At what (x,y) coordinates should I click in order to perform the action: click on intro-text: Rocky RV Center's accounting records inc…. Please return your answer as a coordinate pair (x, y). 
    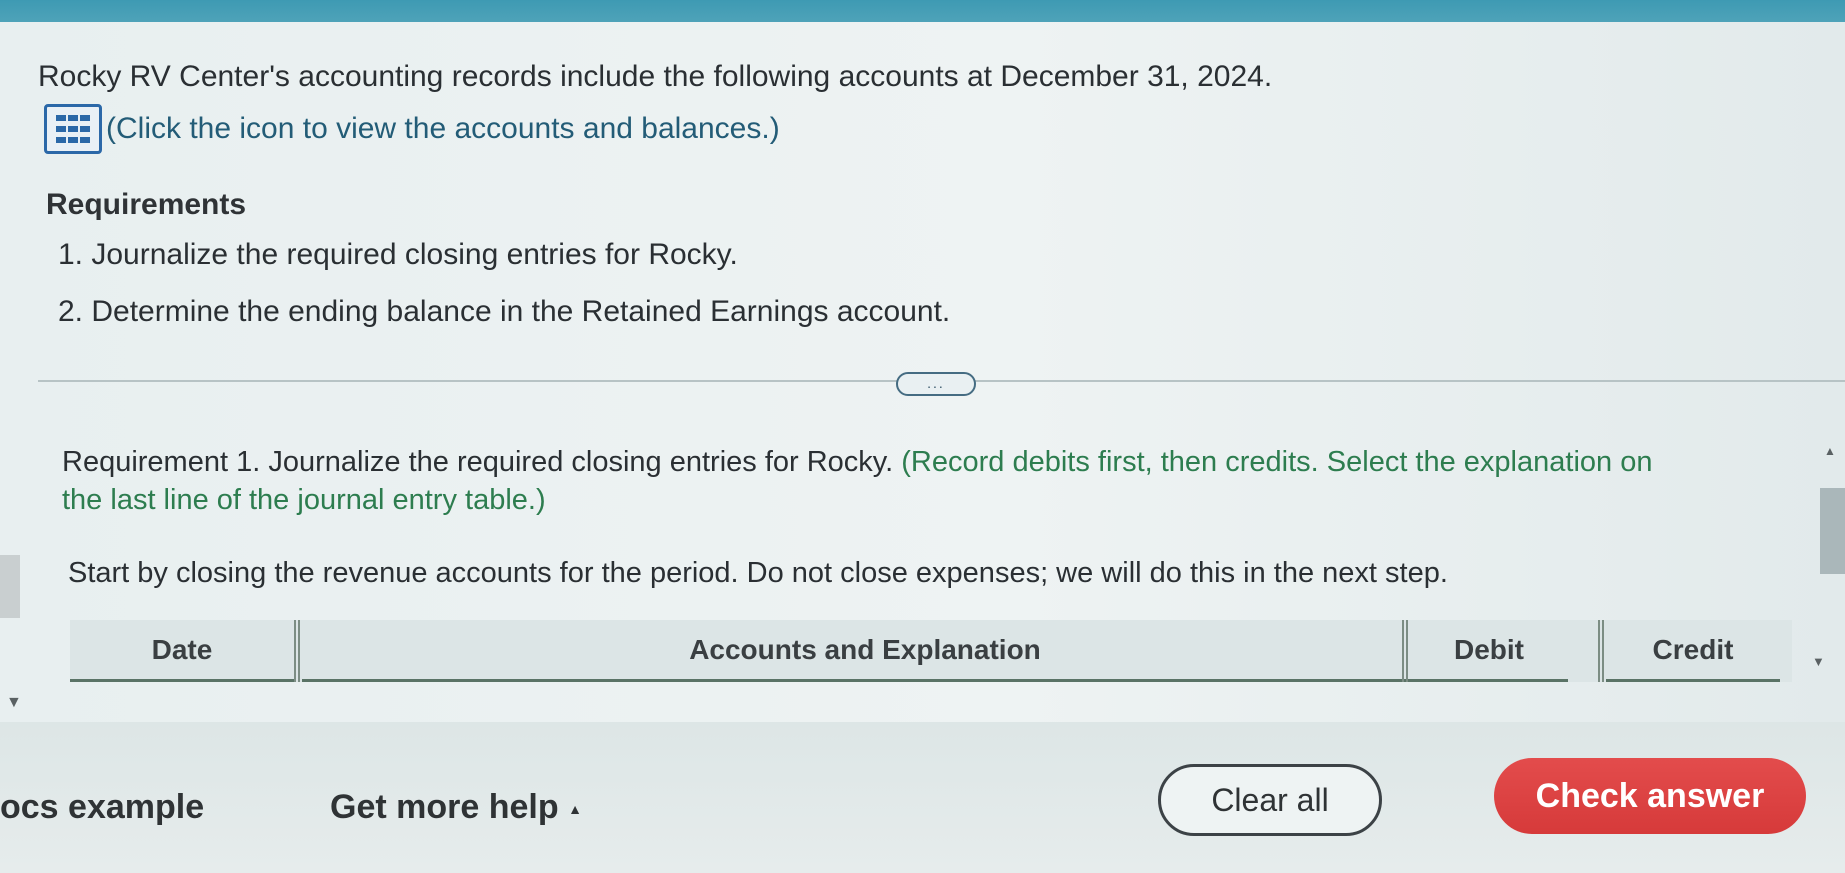
    Looking at the image, I should click on (655, 76).